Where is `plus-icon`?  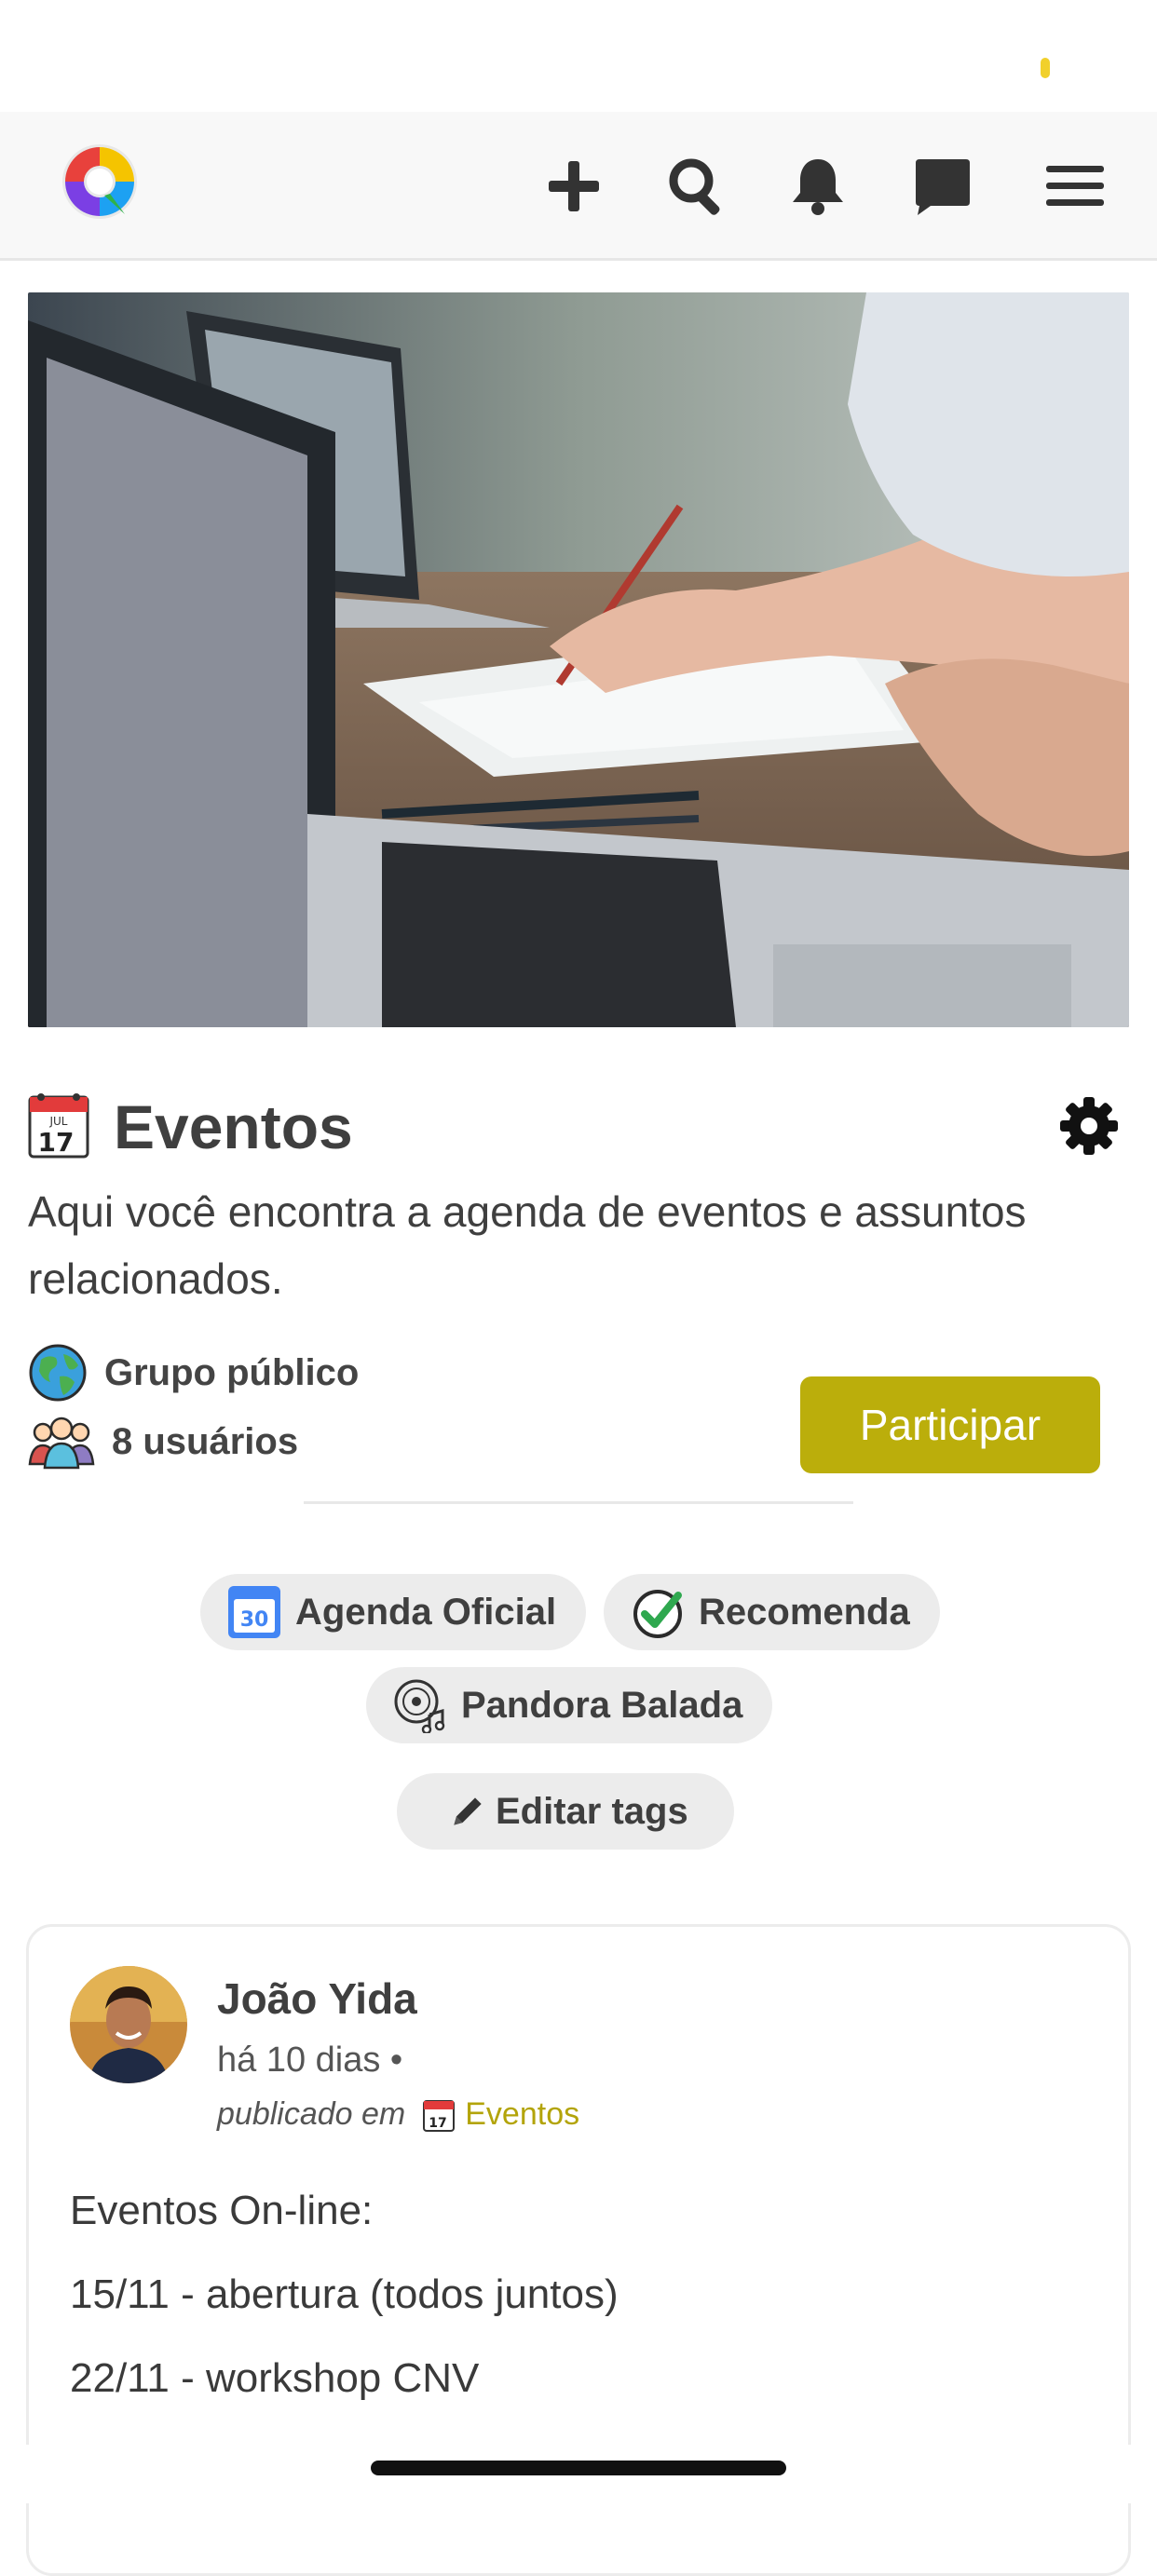 plus-icon is located at coordinates (574, 186).